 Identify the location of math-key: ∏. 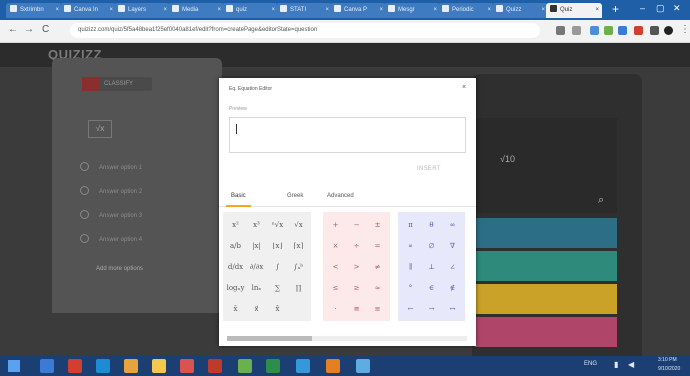
(298, 287).